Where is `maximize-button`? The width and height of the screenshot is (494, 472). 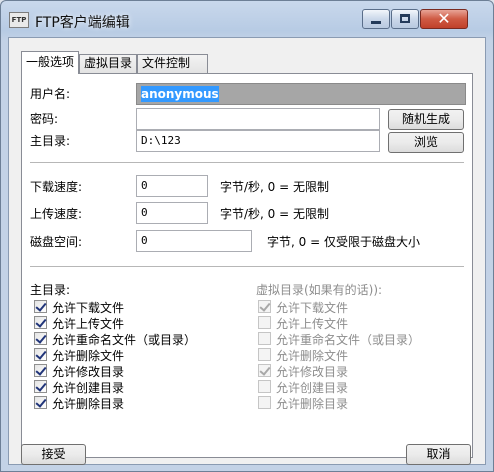 maximize-button is located at coordinates (405, 19).